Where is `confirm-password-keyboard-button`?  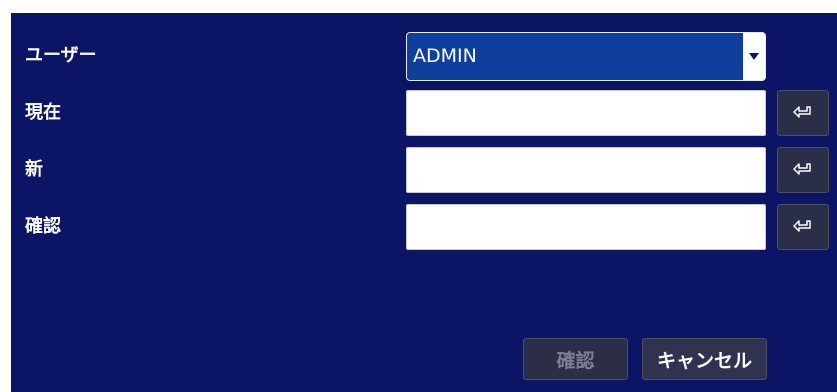
confirm-password-keyboard-button is located at coordinates (803, 227).